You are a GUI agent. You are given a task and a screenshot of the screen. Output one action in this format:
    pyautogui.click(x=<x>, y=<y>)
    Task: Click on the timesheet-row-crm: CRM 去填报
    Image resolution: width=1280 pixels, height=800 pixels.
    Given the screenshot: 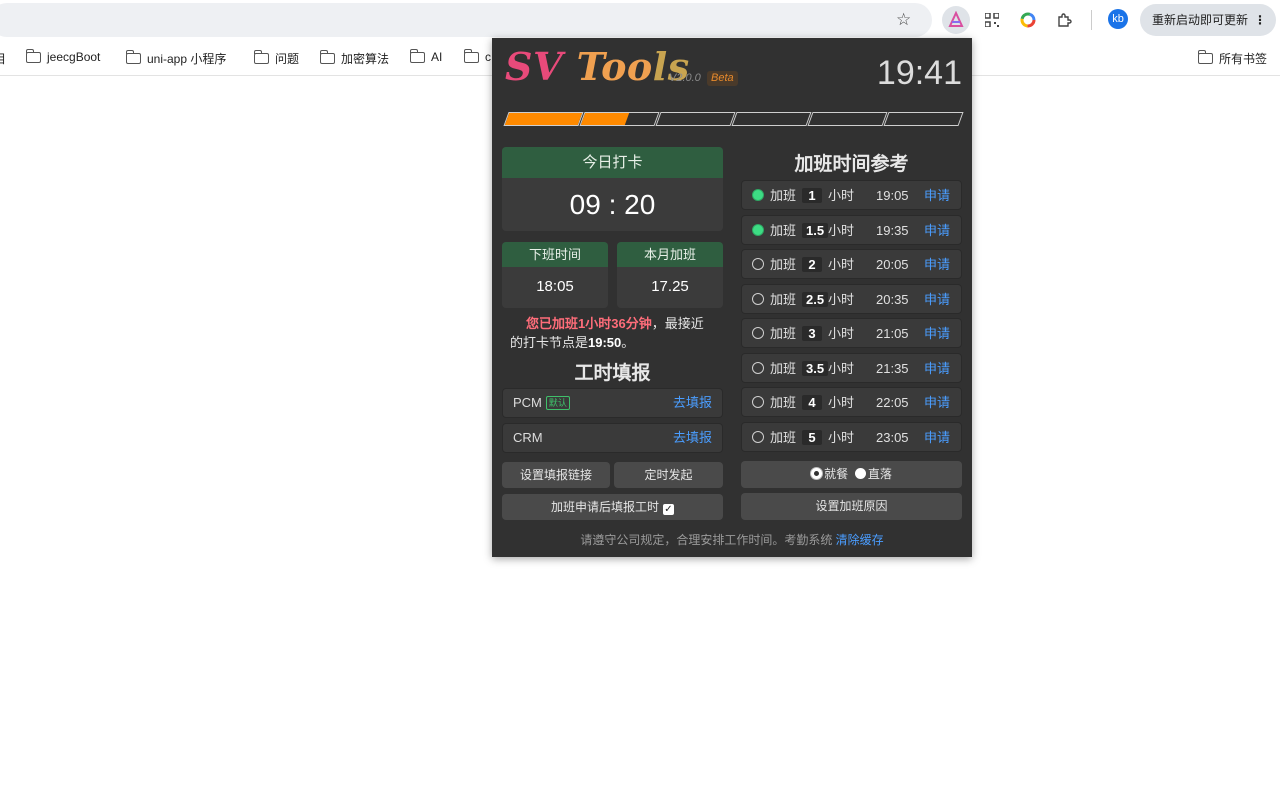 What is the action you would take?
    pyautogui.click(x=612, y=438)
    